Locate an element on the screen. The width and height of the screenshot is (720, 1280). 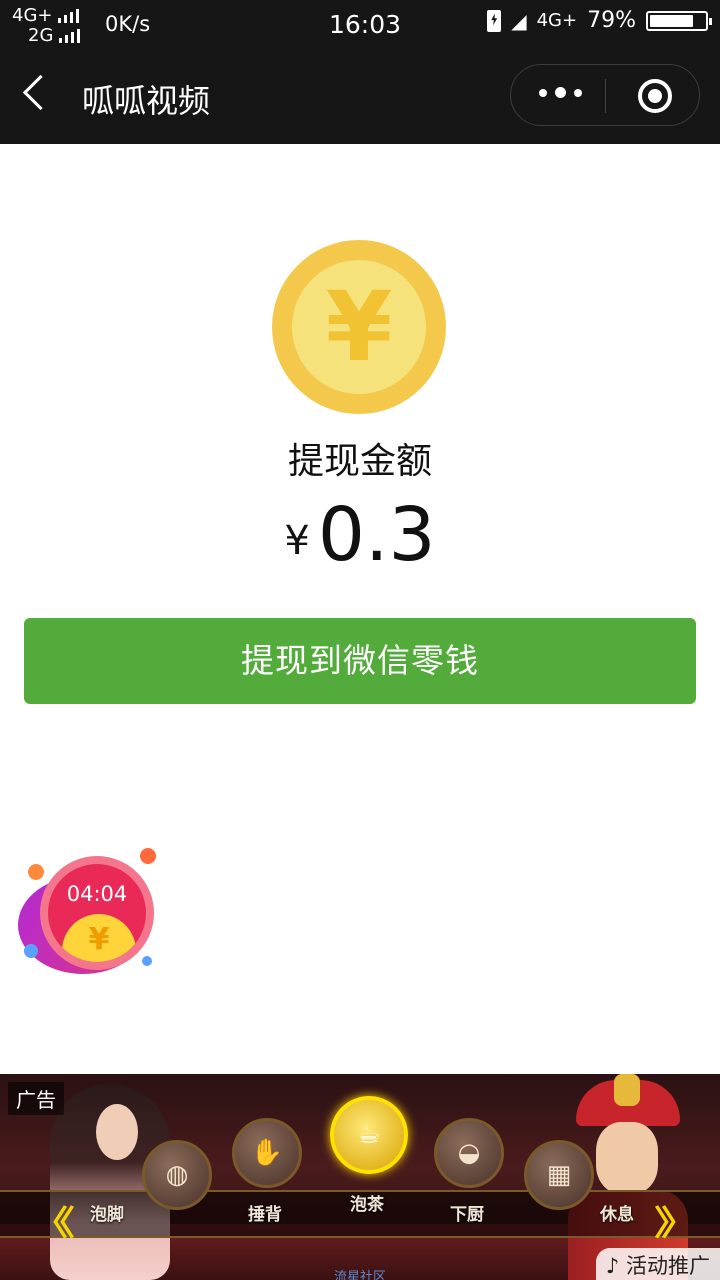
capsule-divider is located at coordinates (605, 96).